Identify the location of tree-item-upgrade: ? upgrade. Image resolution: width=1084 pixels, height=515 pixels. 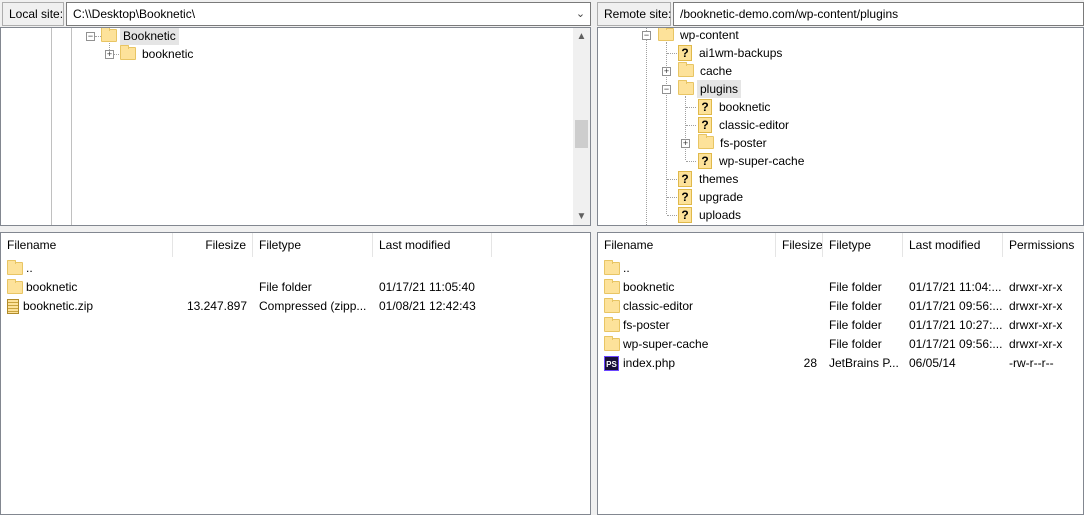
(712, 197).